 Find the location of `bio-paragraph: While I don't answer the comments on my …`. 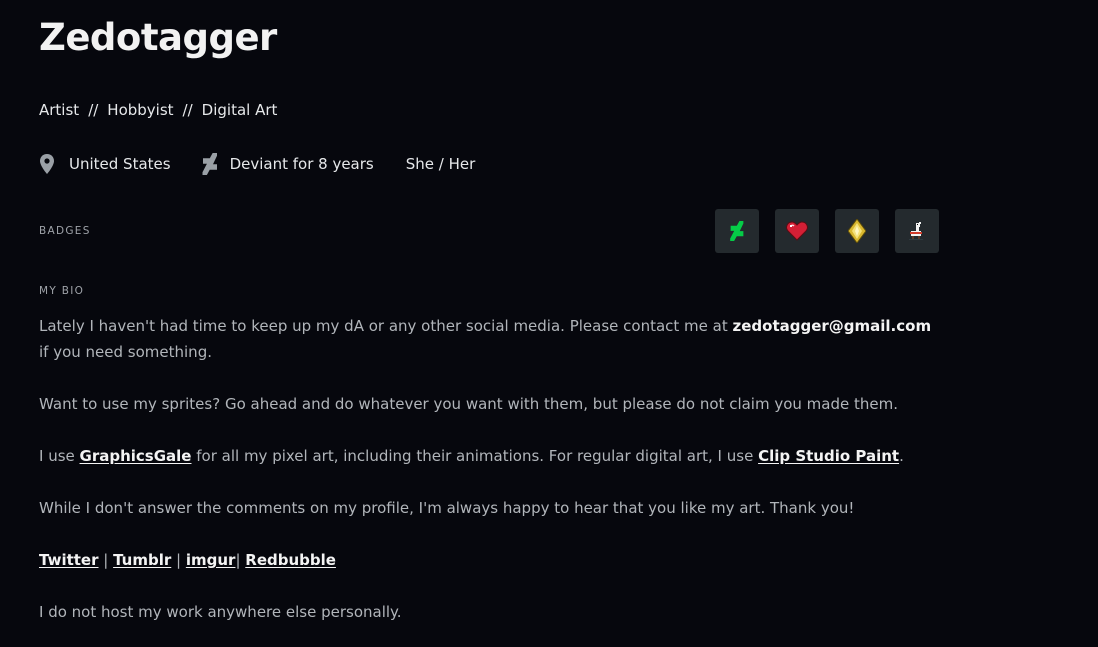

bio-paragraph: While I don't answer the comments on my … is located at coordinates (447, 508).